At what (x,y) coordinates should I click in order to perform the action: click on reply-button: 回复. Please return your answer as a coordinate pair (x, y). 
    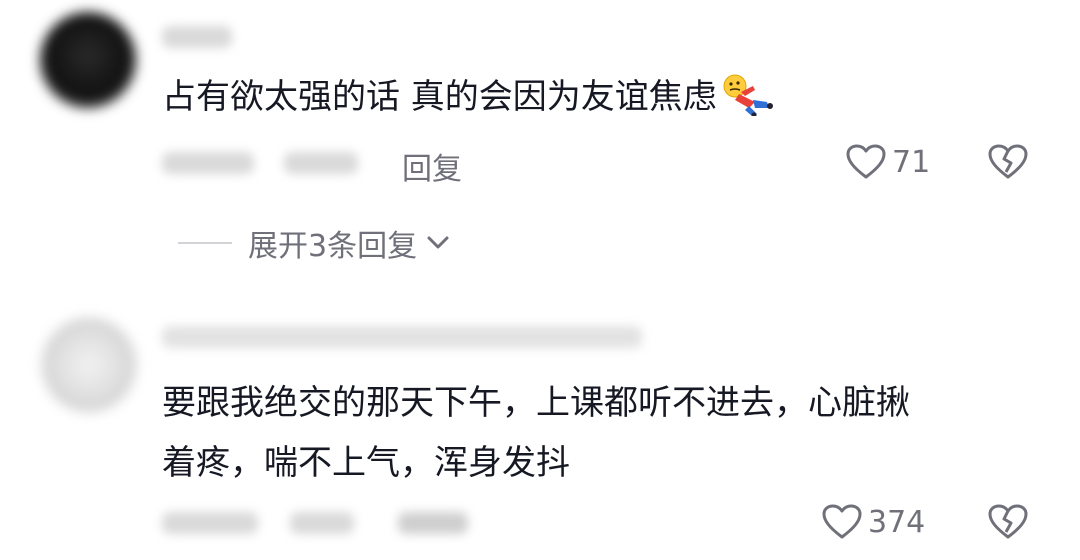
    Looking at the image, I should click on (432, 166).